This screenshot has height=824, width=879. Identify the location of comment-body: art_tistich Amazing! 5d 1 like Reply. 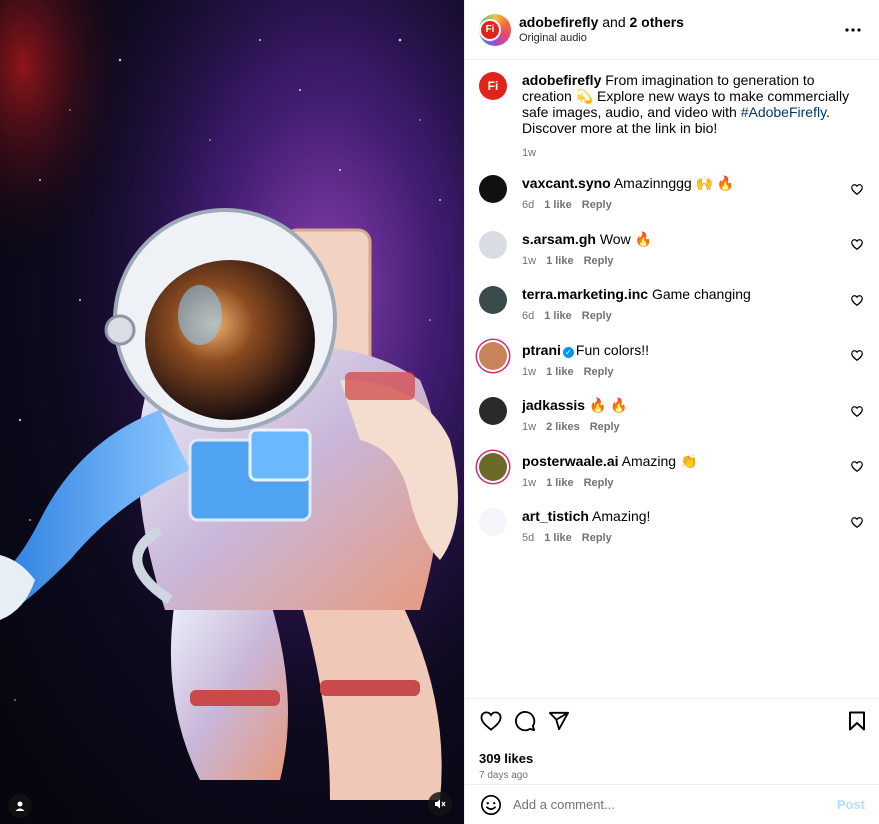
(685, 527).